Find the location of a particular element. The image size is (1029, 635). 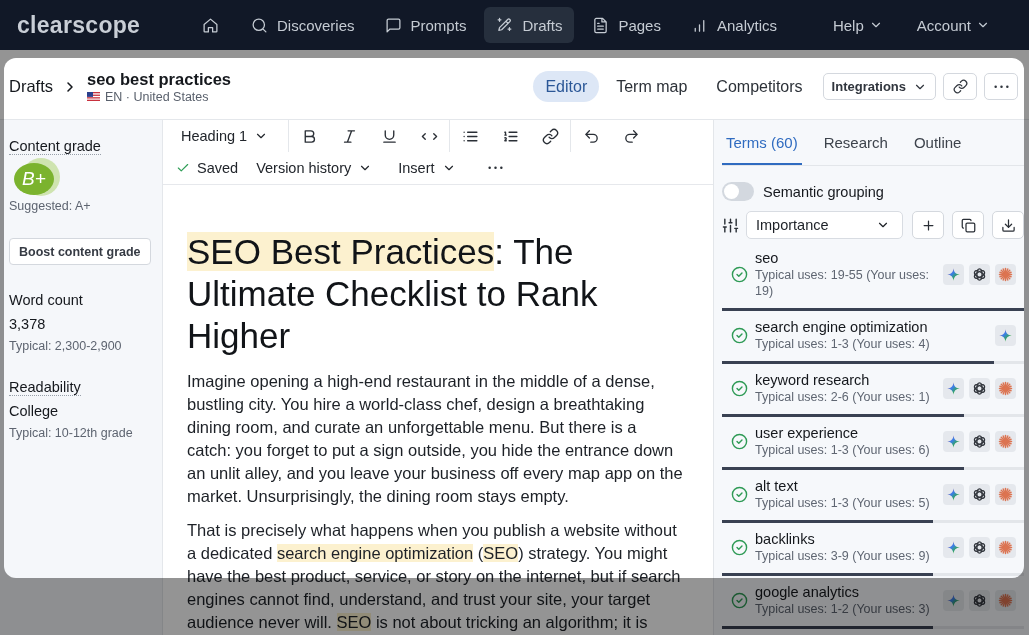

panel-tab: Research is located at coordinates (855, 142).